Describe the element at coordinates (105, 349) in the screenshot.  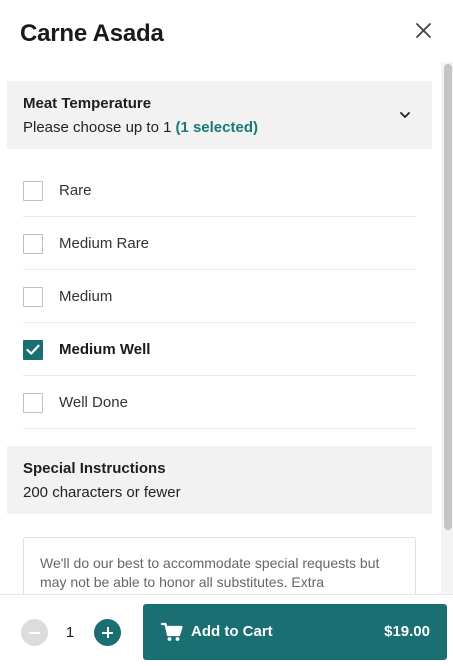
I see `option-label: Medium Well` at that location.